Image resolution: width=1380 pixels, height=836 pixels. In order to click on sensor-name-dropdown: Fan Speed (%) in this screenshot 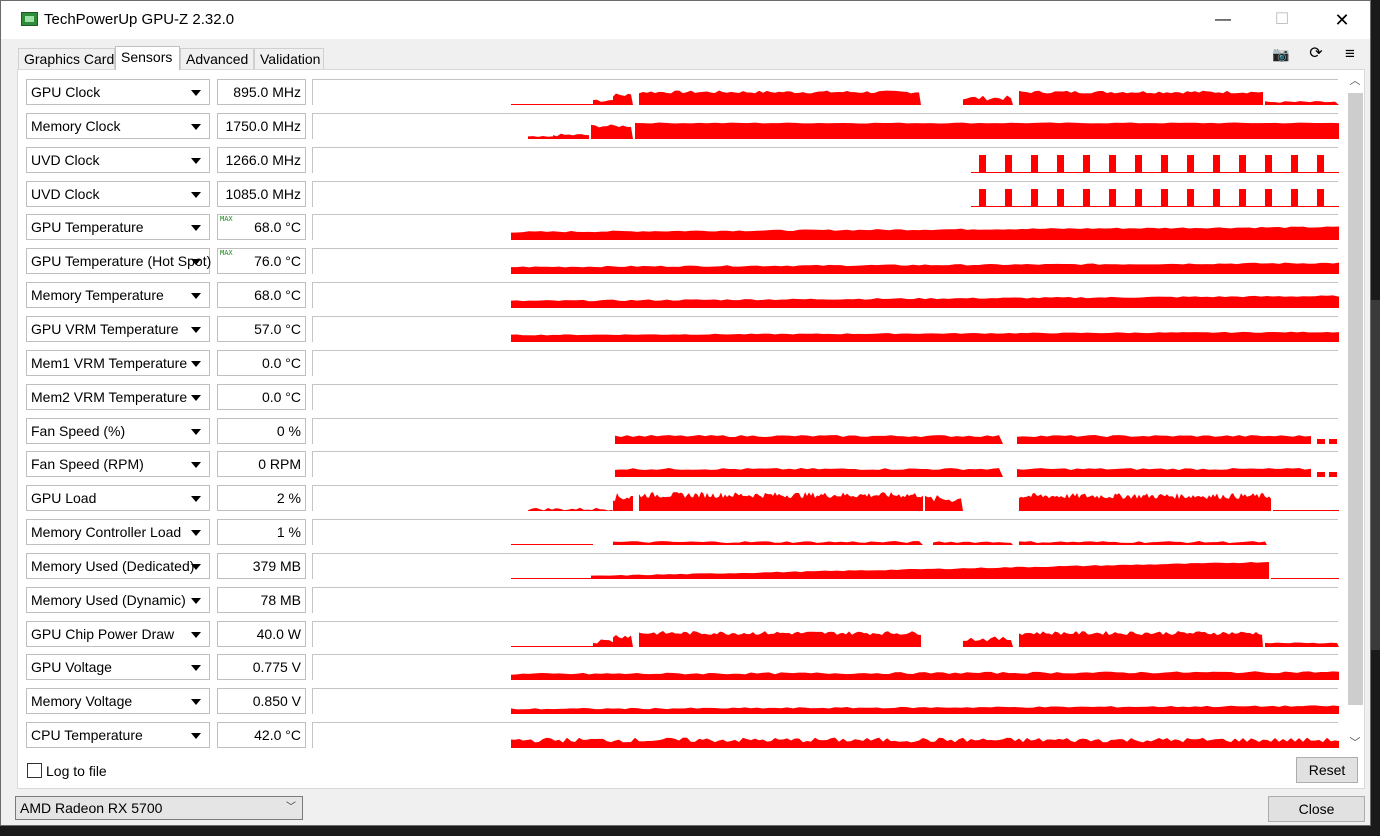, I will do `click(118, 431)`.